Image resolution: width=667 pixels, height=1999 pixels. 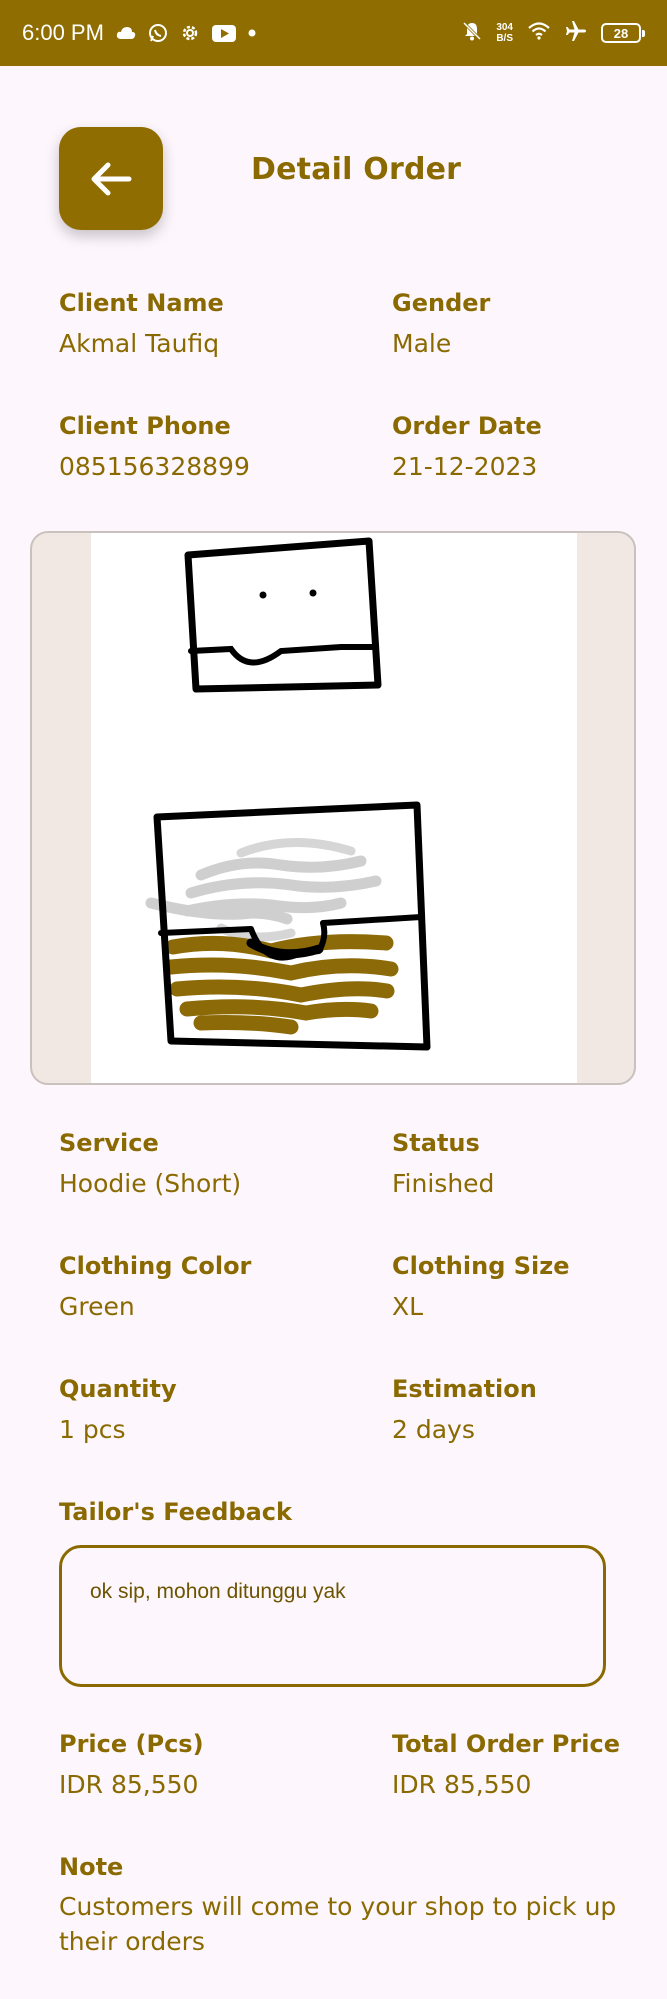 What do you see at coordinates (155, 1266) in the screenshot?
I see `clothing-color-label: Clothing Color` at bounding box center [155, 1266].